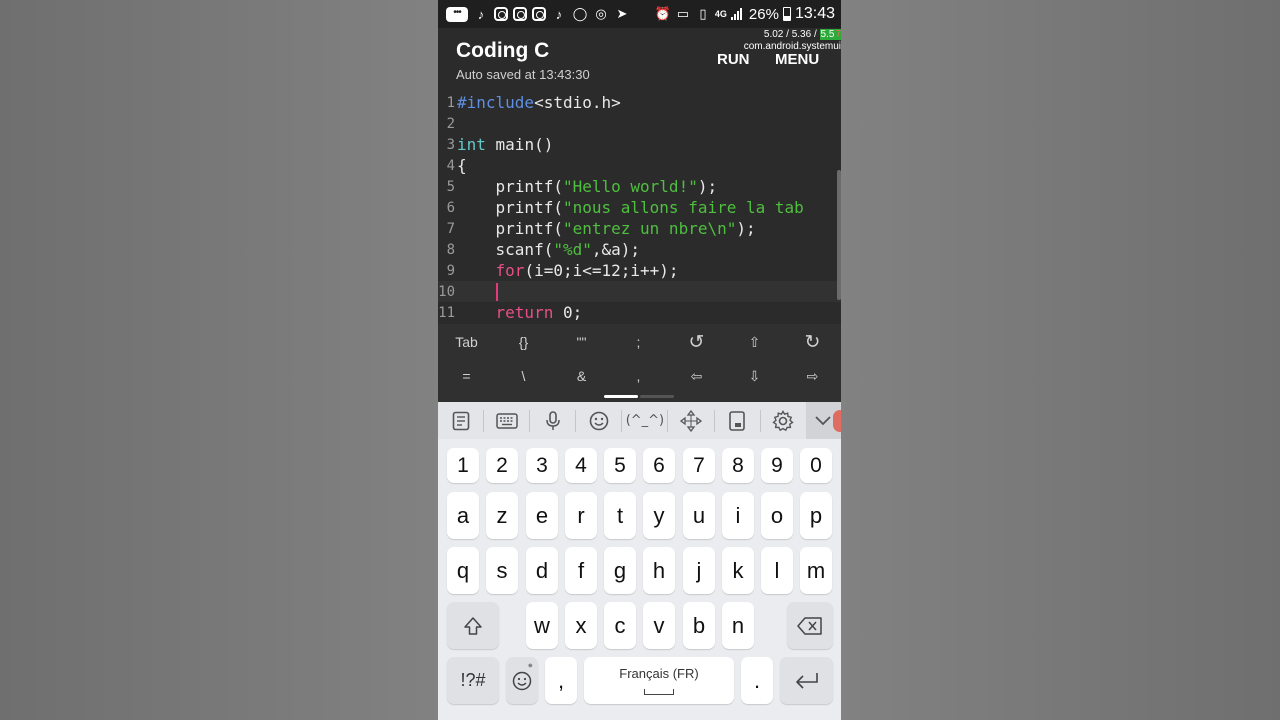  Describe the element at coordinates (622, 13) in the screenshot. I see `telegram-icon: ➤` at that location.